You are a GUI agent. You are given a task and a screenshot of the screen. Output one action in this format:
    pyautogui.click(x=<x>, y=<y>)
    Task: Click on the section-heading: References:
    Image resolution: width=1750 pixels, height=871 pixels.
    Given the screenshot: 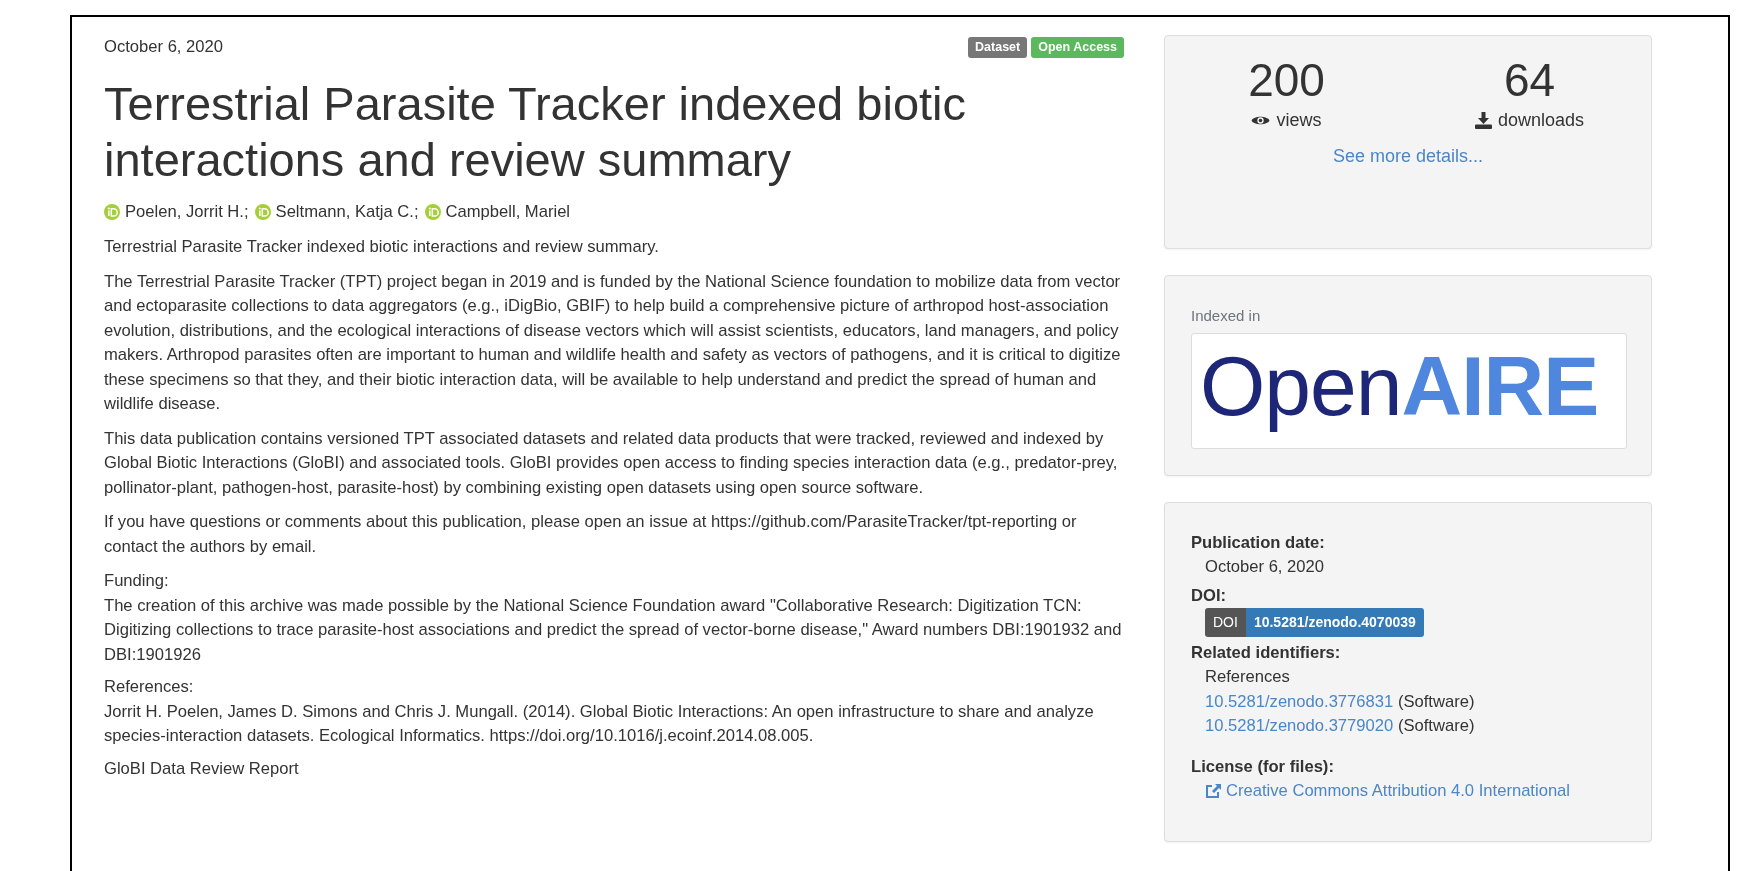 What is the action you would take?
    pyautogui.click(x=149, y=687)
    